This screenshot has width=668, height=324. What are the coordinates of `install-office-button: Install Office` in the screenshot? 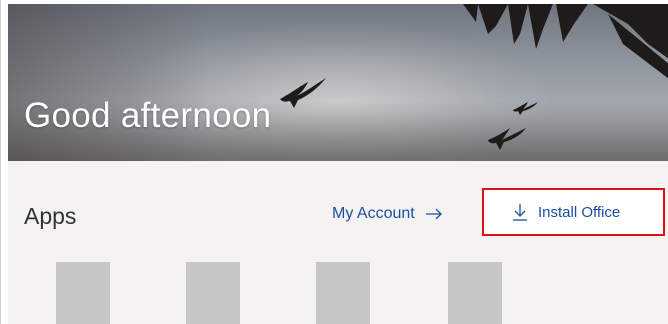 It's located at (573, 212).